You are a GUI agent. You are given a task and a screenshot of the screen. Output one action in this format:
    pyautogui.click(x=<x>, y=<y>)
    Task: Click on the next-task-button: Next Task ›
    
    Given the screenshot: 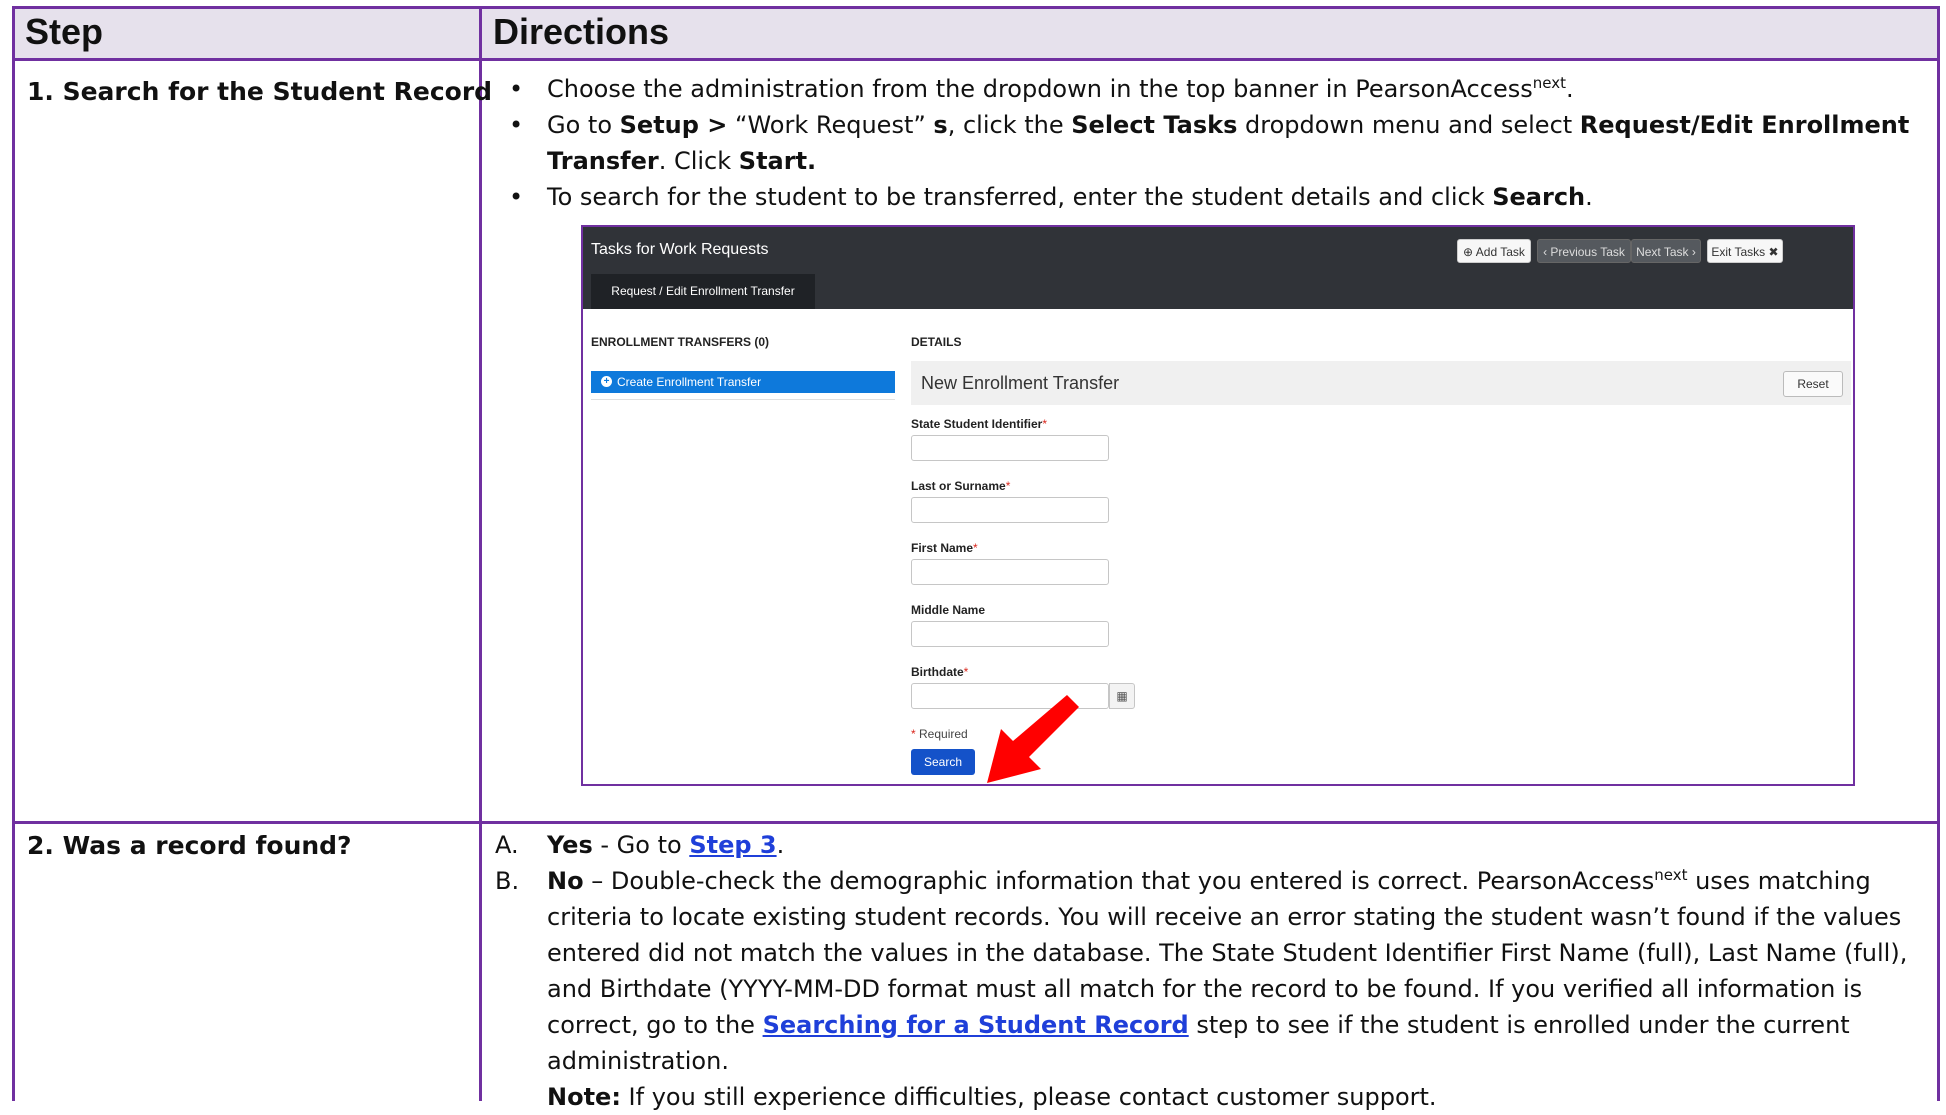 What is the action you would take?
    pyautogui.click(x=1666, y=251)
    